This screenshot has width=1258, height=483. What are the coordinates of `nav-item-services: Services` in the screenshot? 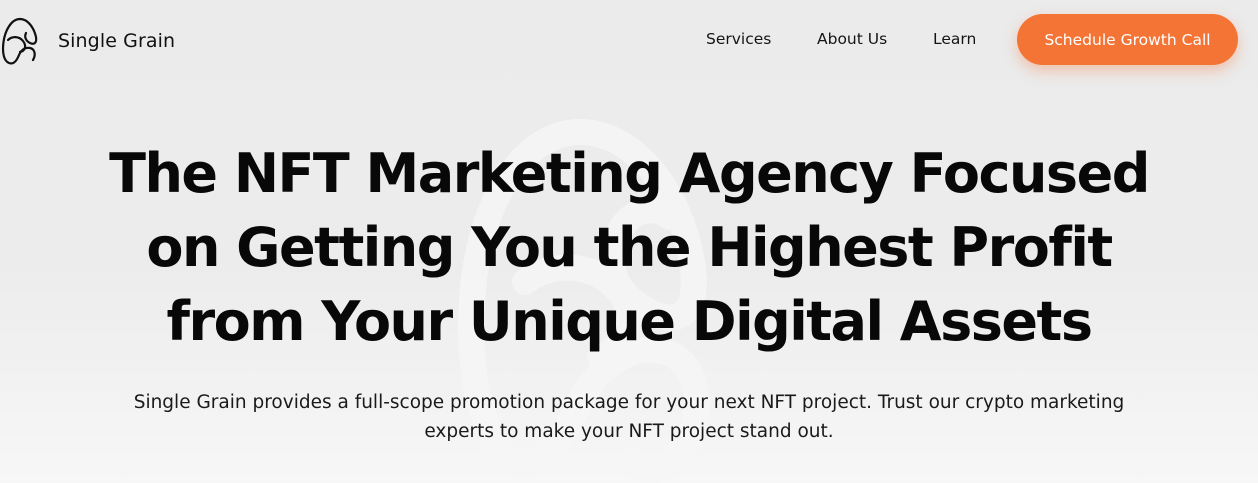 It's located at (738, 39).